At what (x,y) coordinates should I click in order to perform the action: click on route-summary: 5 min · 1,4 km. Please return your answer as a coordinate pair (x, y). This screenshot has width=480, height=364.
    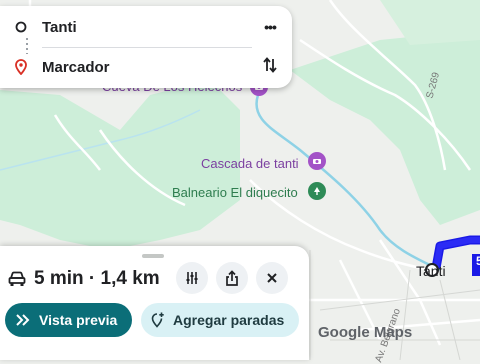
    Looking at the image, I should click on (84, 279).